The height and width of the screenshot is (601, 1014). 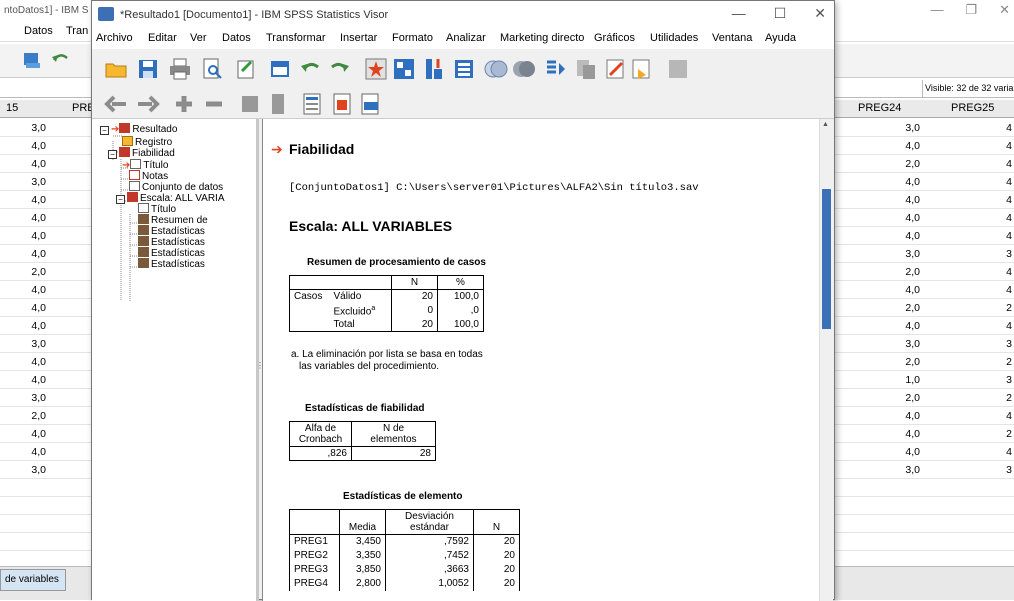 I want to click on split-file-icon, so click(x=496, y=69).